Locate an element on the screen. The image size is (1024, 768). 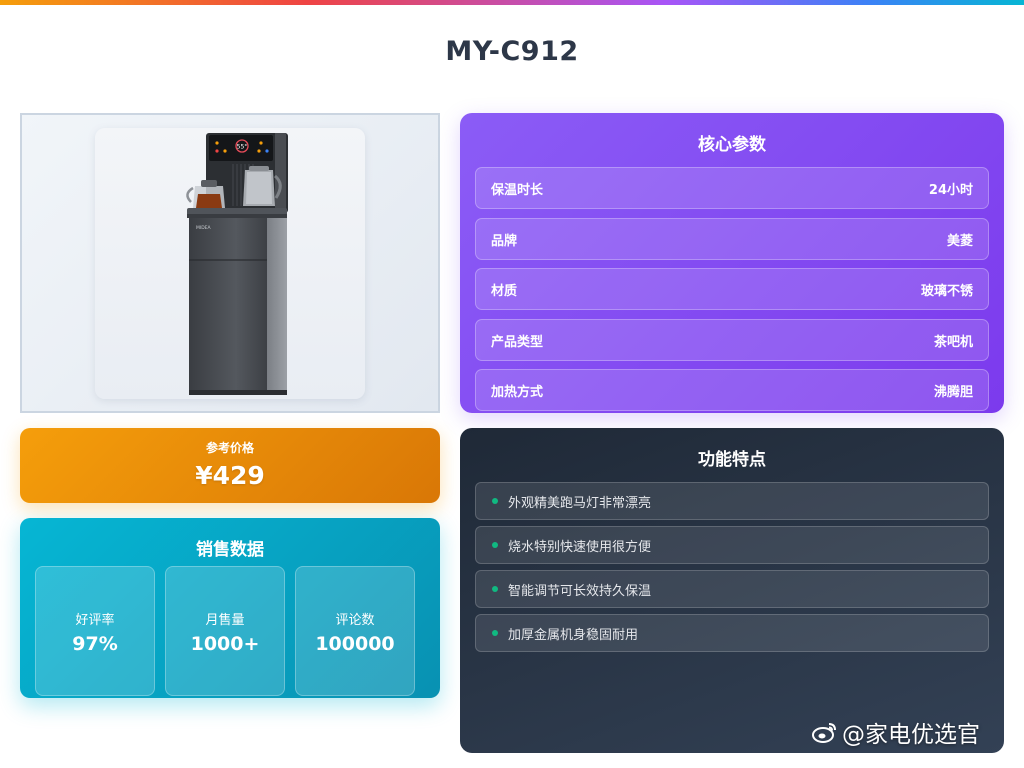
sales-stat-value: 1000+ is located at coordinates (225, 644).